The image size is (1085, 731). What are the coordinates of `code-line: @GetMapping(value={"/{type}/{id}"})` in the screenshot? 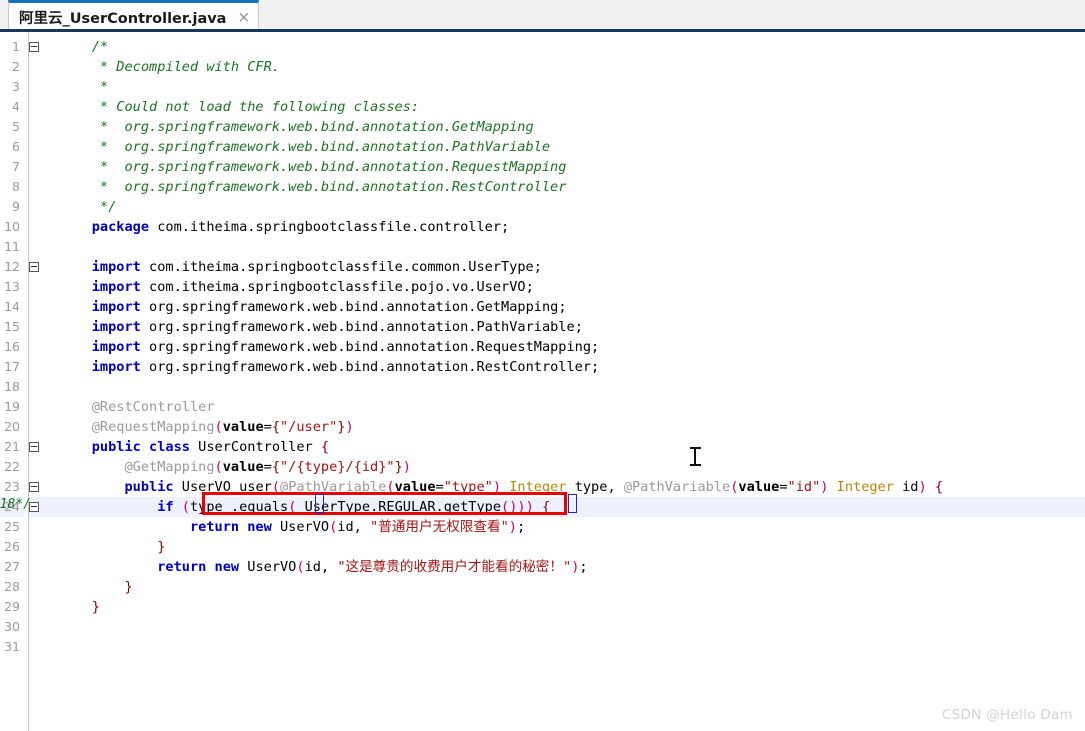 It's located at (572, 467).